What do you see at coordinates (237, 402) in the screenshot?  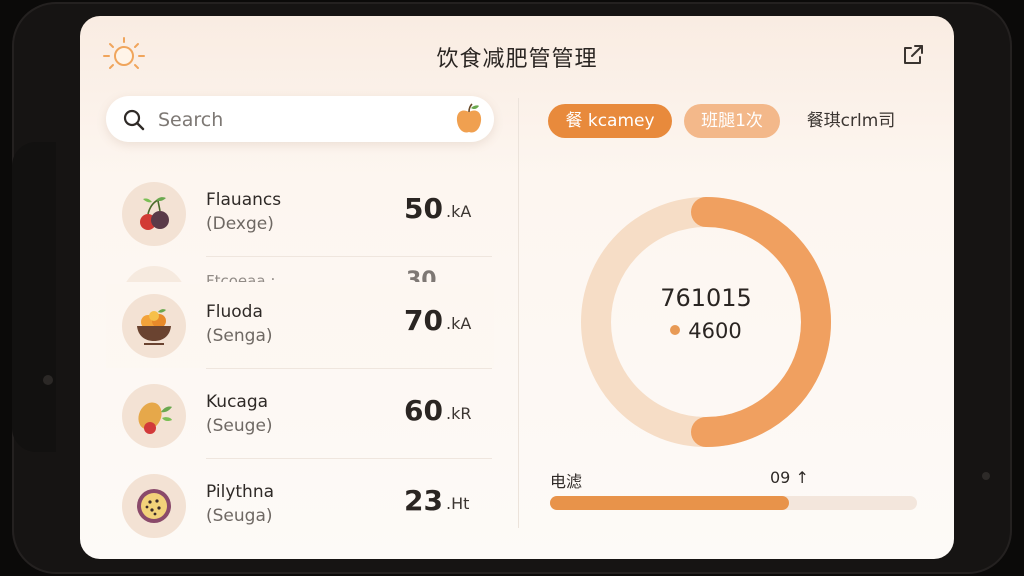 I see `food-name: Kucaga` at bounding box center [237, 402].